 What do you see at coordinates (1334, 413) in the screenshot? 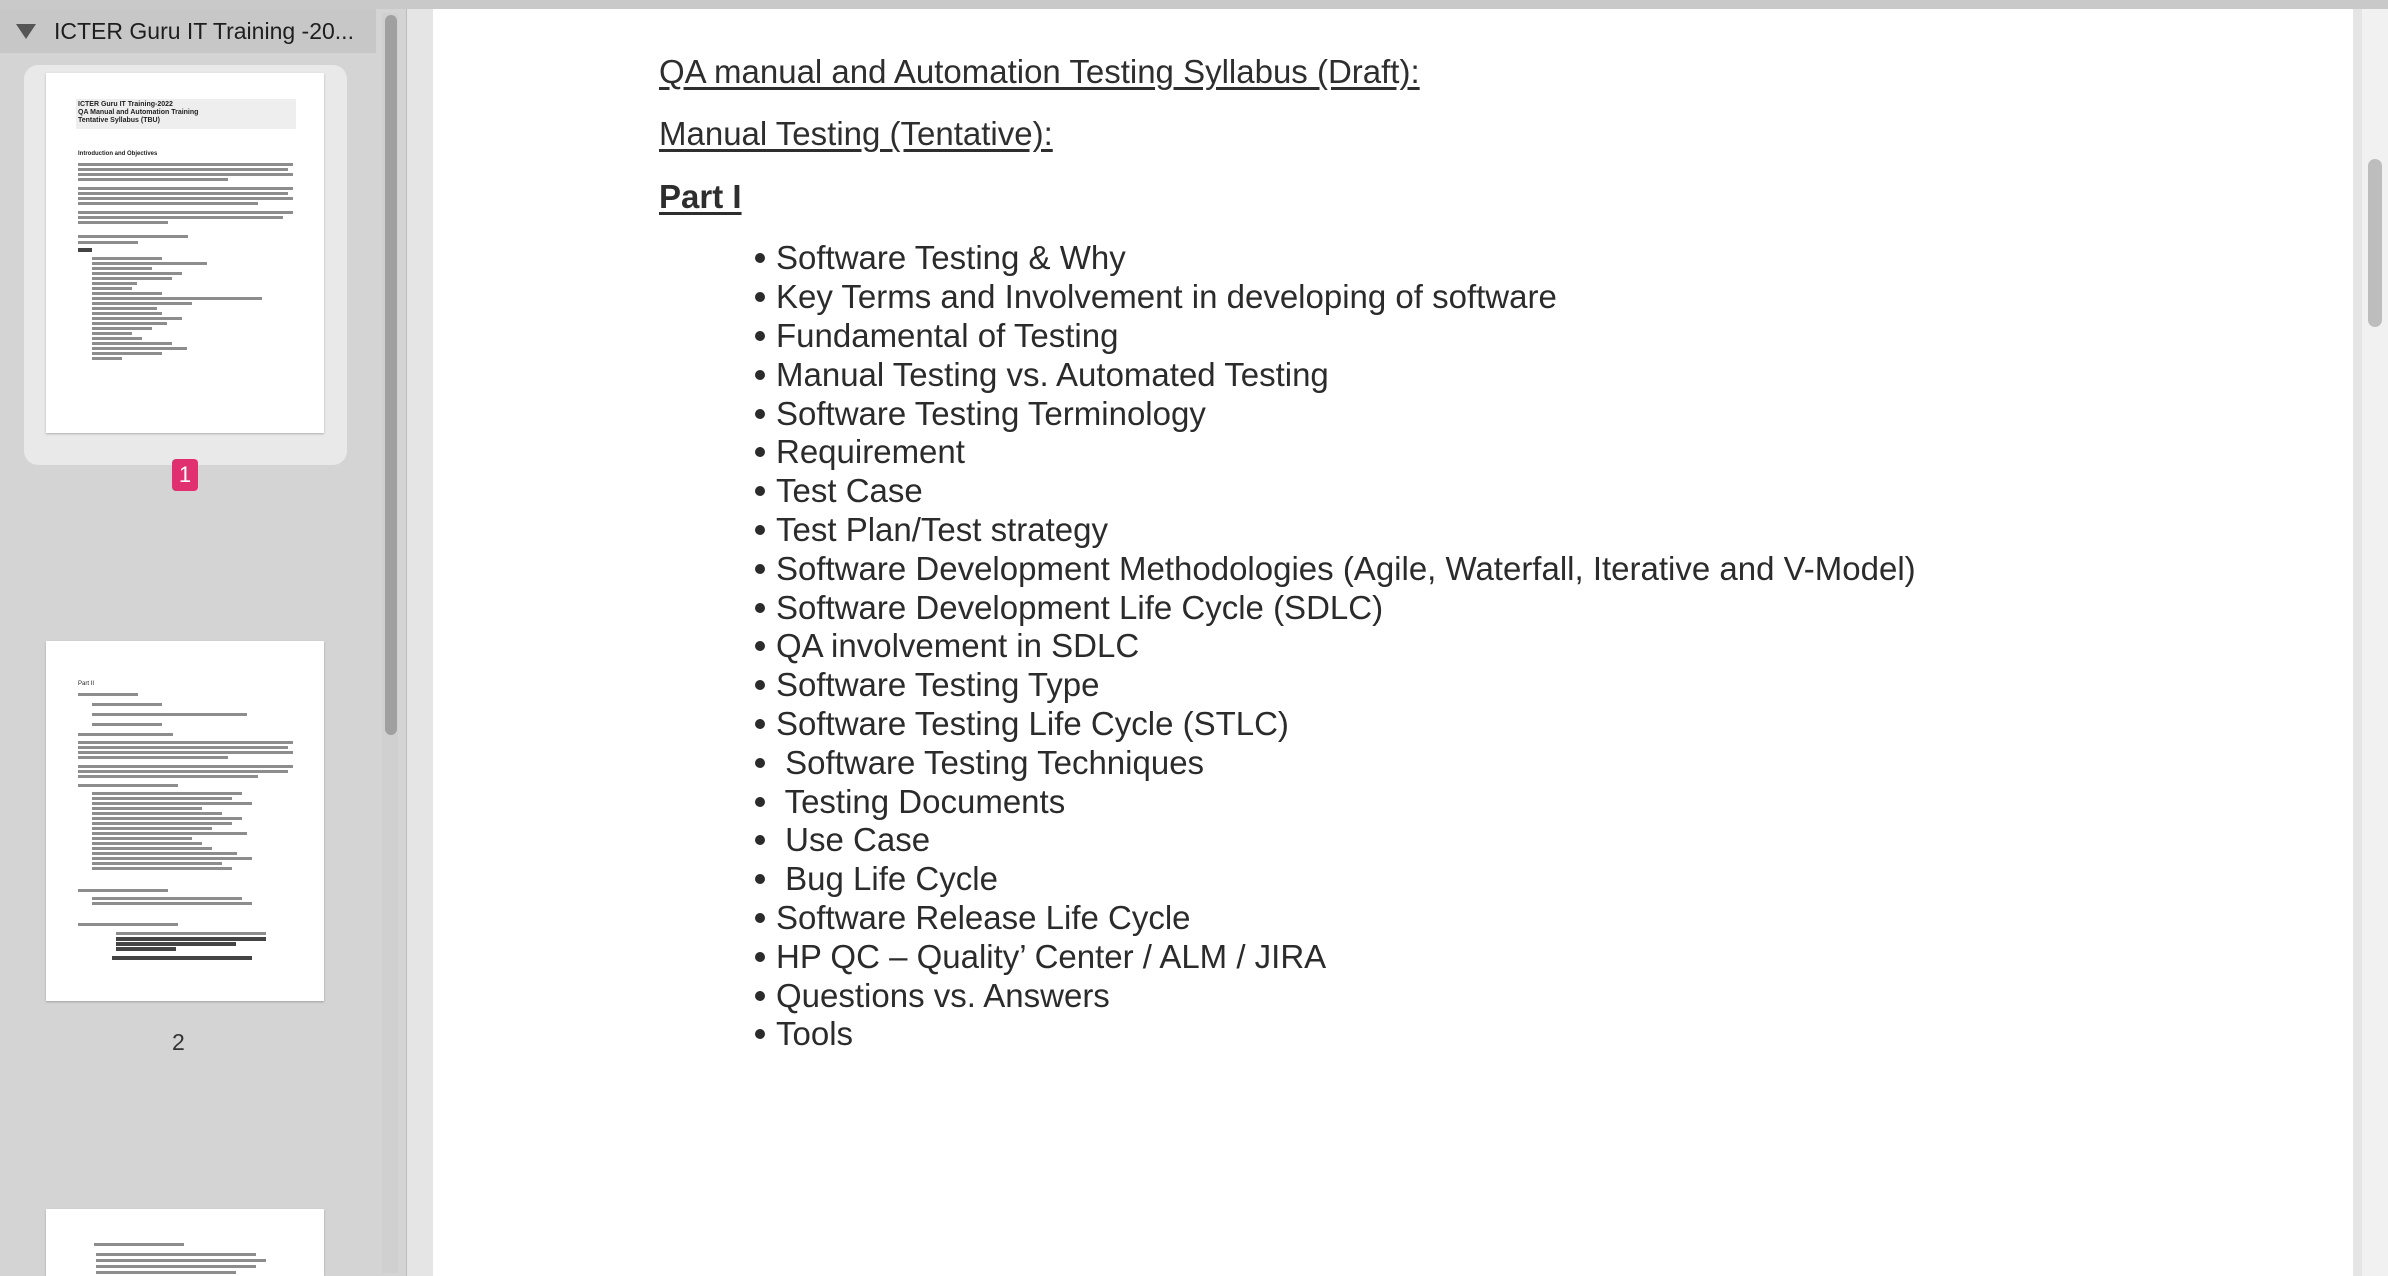
I see `topic-list-item: Software Testing Terminology` at bounding box center [1334, 413].